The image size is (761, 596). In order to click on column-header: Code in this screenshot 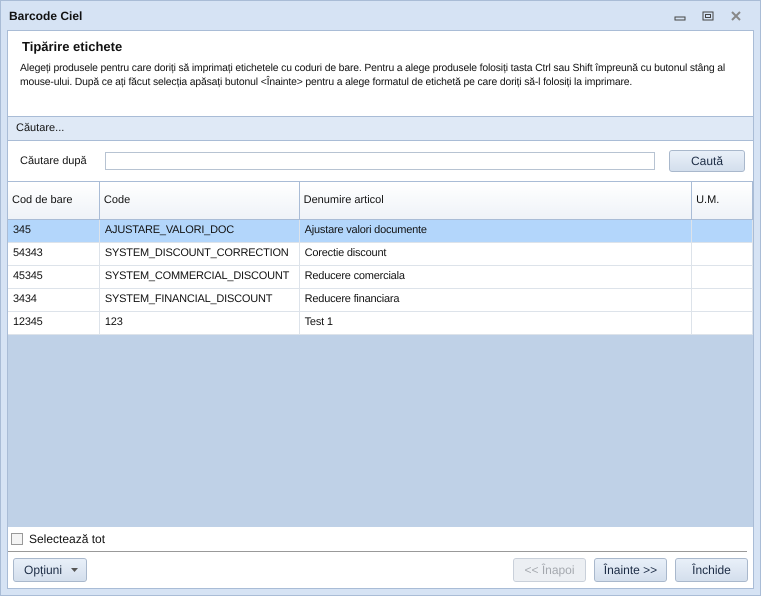, I will do `click(200, 200)`.